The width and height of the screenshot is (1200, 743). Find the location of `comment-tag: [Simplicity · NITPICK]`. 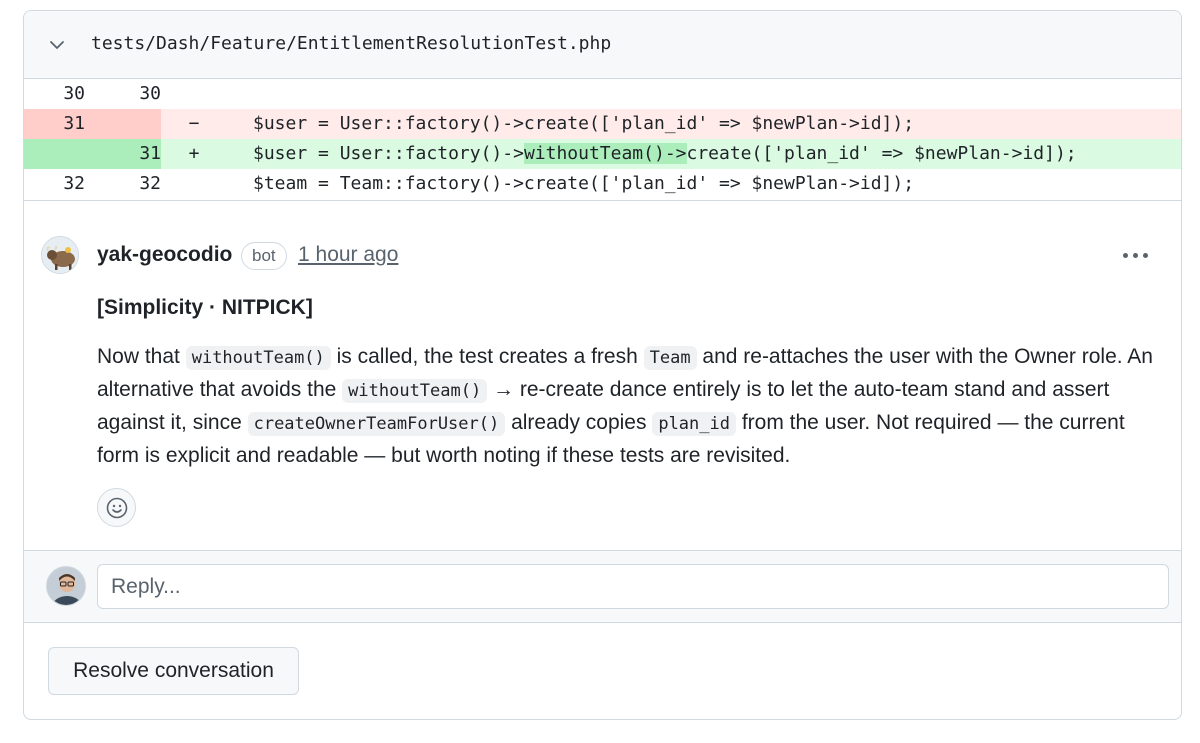

comment-tag: [Simplicity · NITPICK] is located at coordinates (205, 307).